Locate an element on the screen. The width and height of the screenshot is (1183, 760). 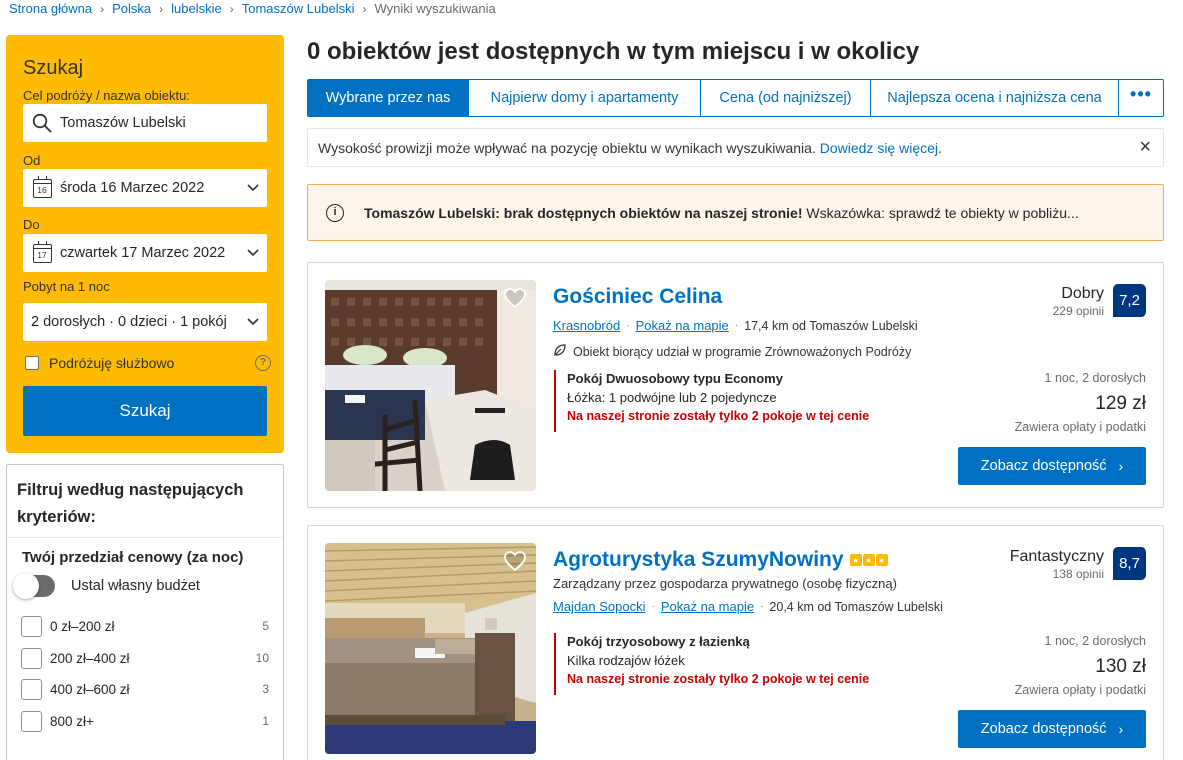
toggle-knob is located at coordinates (26, 586).